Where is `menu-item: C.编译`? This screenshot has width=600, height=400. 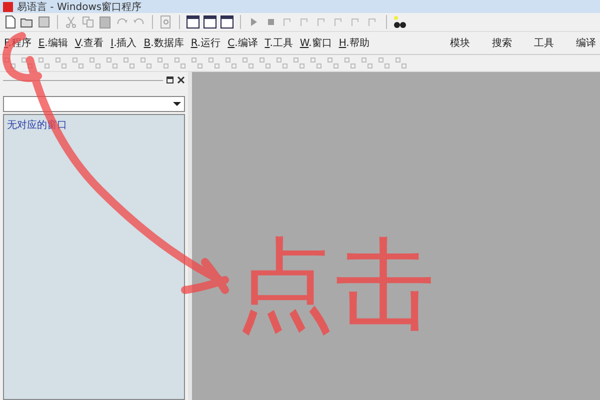
menu-item: C.编译 is located at coordinates (243, 43).